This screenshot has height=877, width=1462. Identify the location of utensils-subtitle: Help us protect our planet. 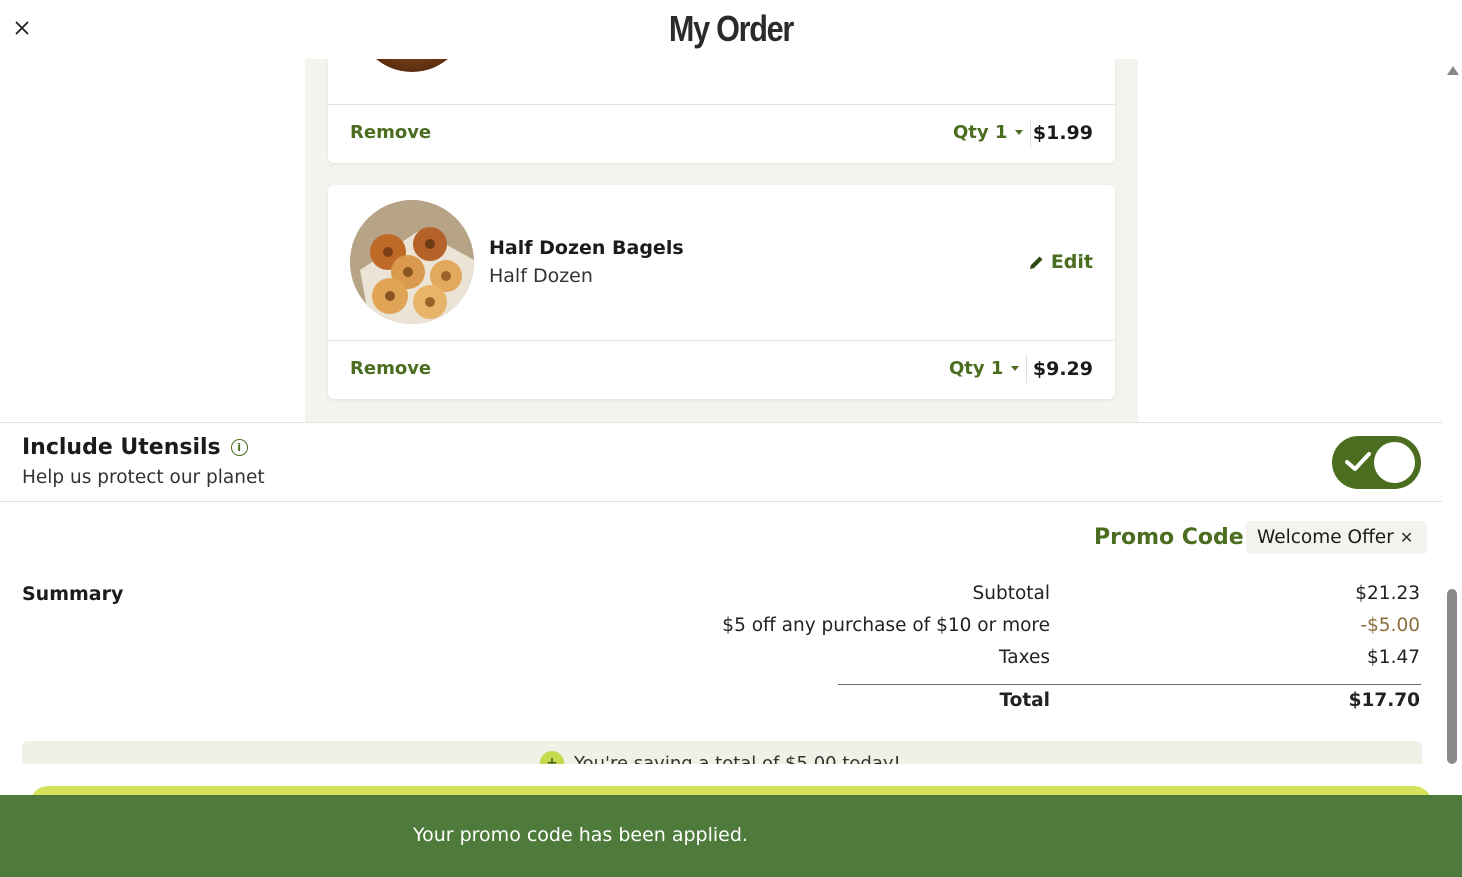
(143, 477).